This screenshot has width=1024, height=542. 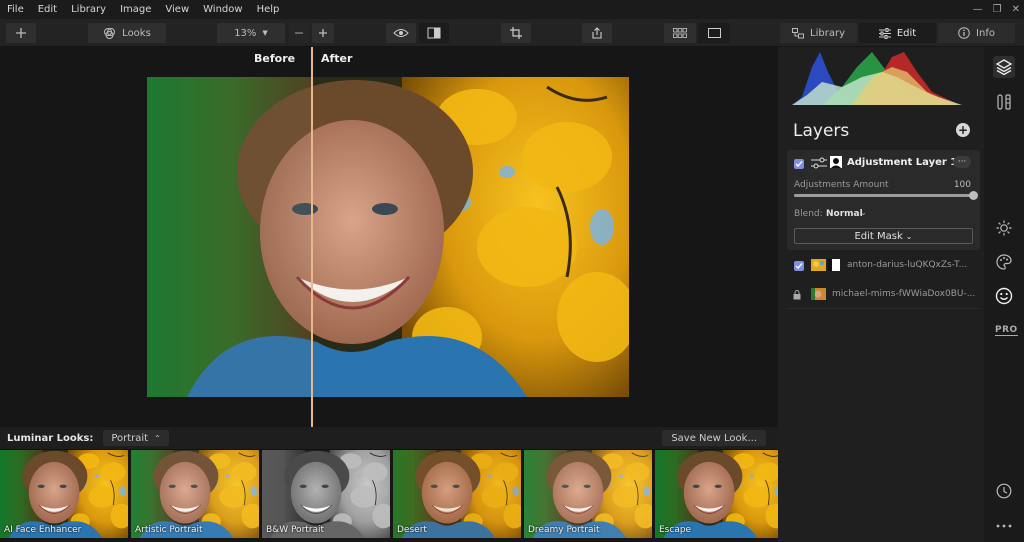 What do you see at coordinates (962, 185) in the screenshot?
I see `adjustments-amount-value: 100` at bounding box center [962, 185].